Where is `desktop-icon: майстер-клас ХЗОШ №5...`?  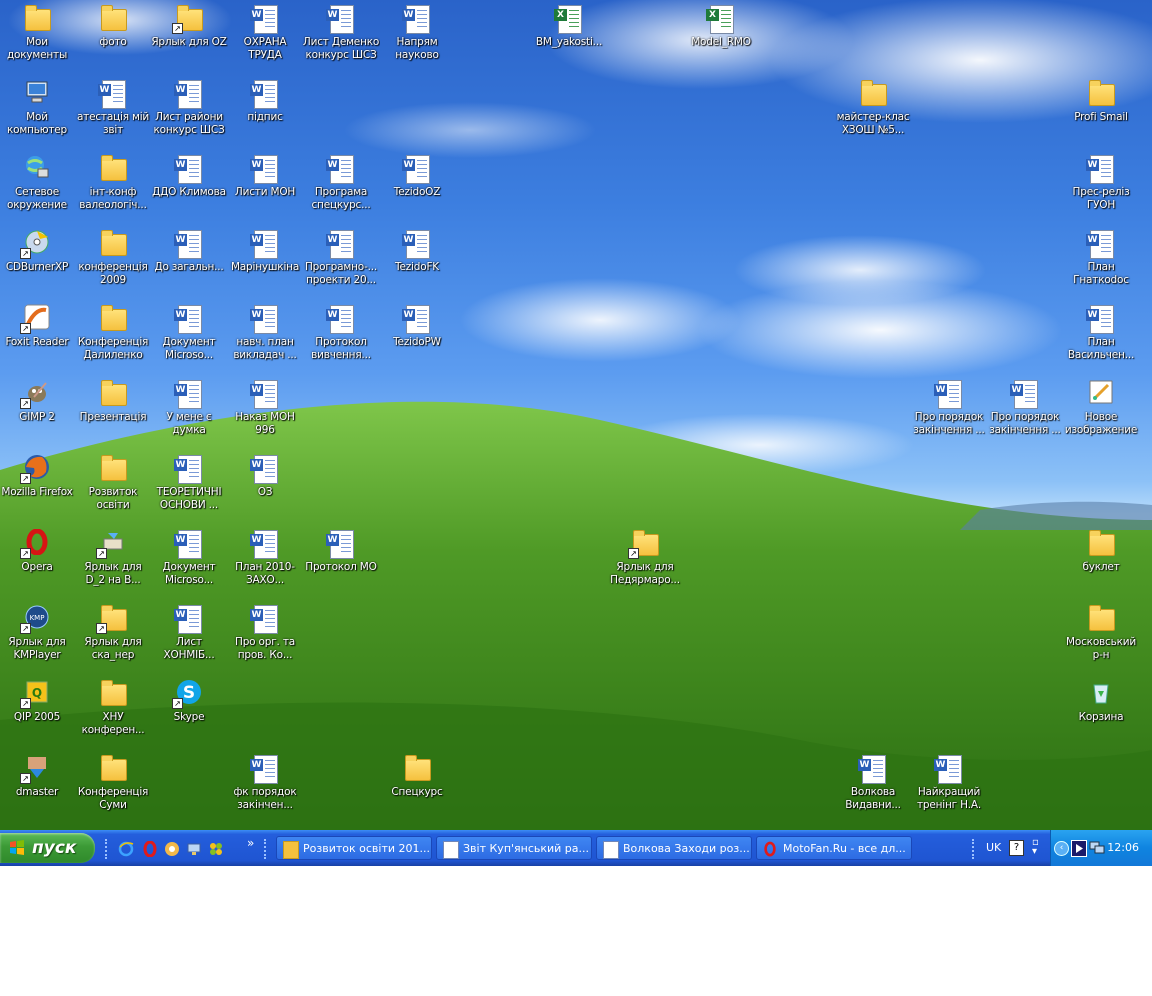 desktop-icon: майстер-клас ХЗОШ №5... is located at coordinates (873, 107).